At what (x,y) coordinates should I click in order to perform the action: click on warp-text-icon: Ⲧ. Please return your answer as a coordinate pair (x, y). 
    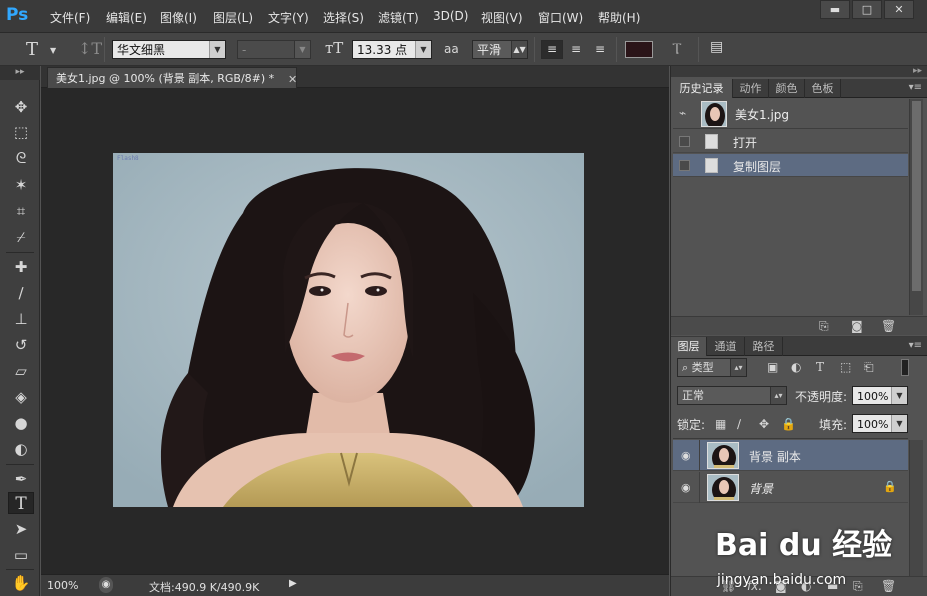
    Looking at the image, I should click on (677, 49).